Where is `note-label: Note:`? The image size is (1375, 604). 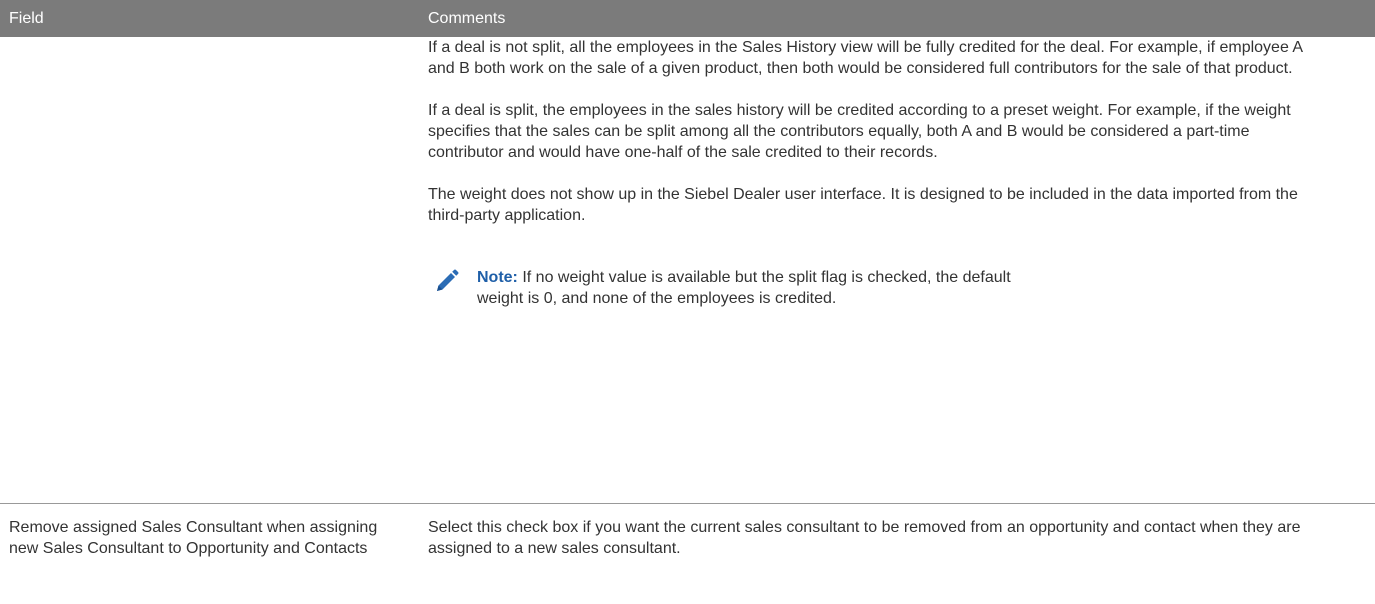
note-label: Note: is located at coordinates (497, 277).